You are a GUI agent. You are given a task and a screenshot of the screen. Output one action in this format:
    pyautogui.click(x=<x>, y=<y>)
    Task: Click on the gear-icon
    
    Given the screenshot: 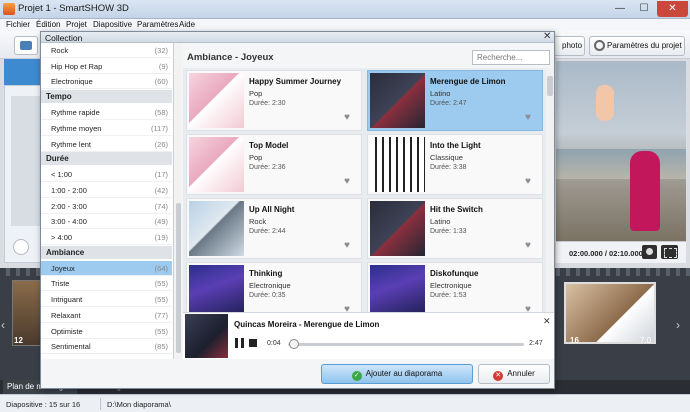 What is the action you would take?
    pyautogui.click(x=599, y=45)
    